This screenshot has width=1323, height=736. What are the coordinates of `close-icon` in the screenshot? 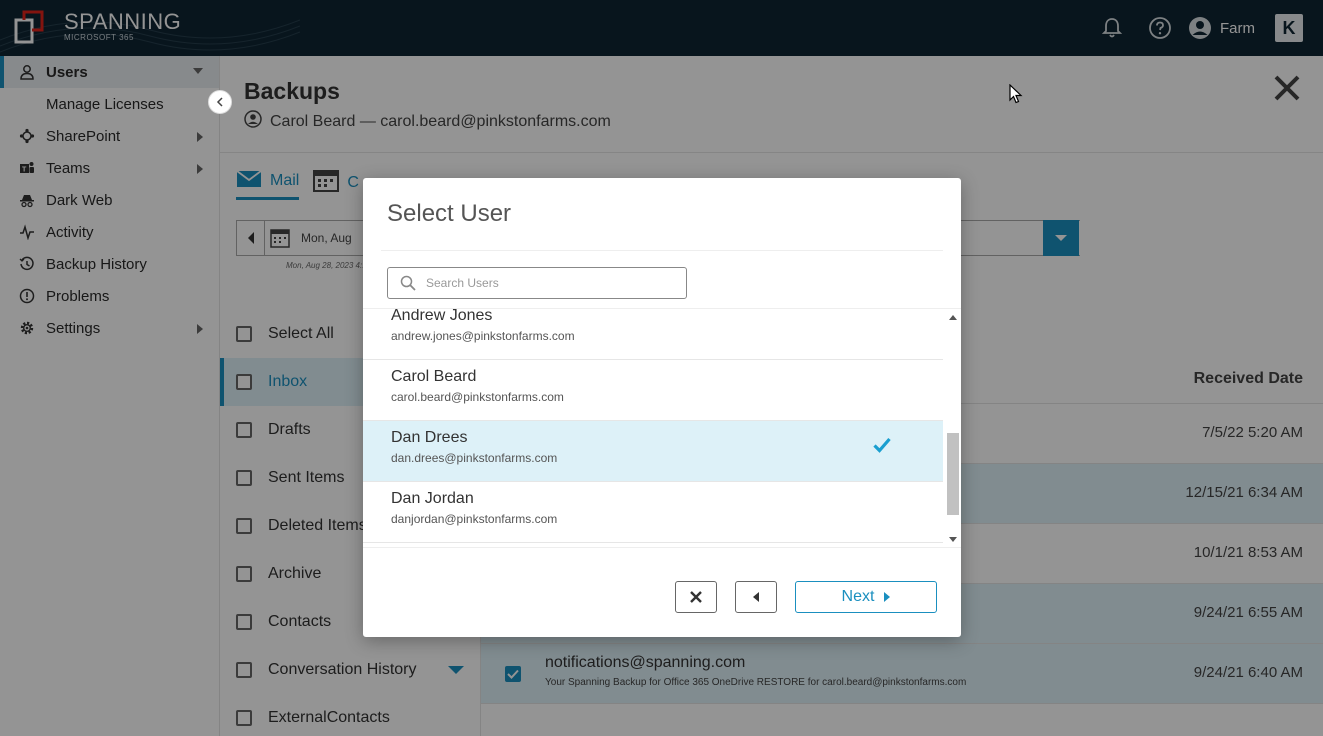 It's located at (696, 597).